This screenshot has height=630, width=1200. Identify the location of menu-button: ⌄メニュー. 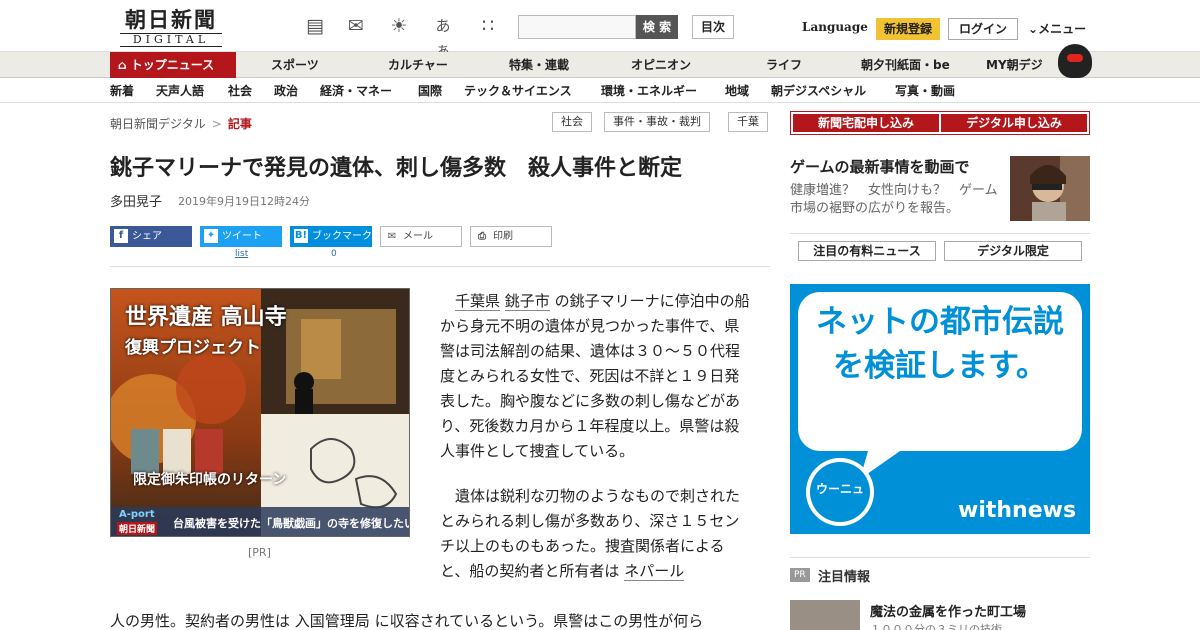
(1057, 28).